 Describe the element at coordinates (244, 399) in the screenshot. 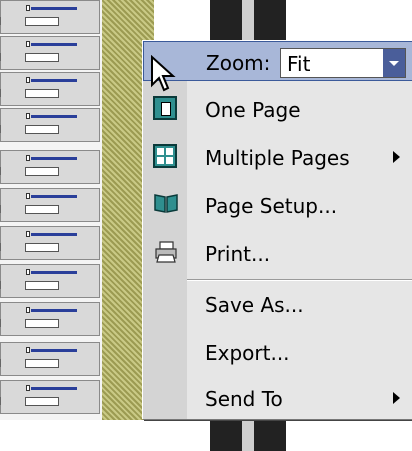

I see `menu-item-label: Send To` at that location.